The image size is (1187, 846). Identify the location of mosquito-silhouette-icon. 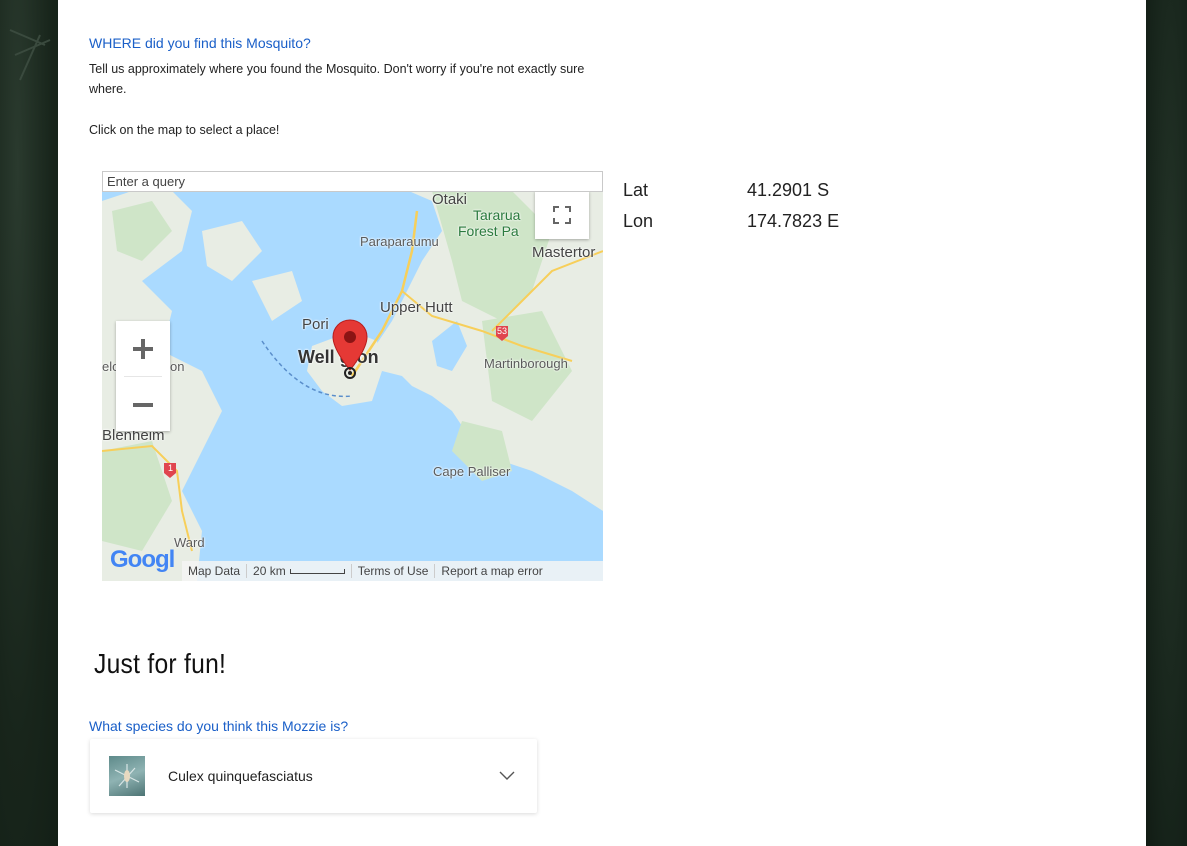
(30, 55).